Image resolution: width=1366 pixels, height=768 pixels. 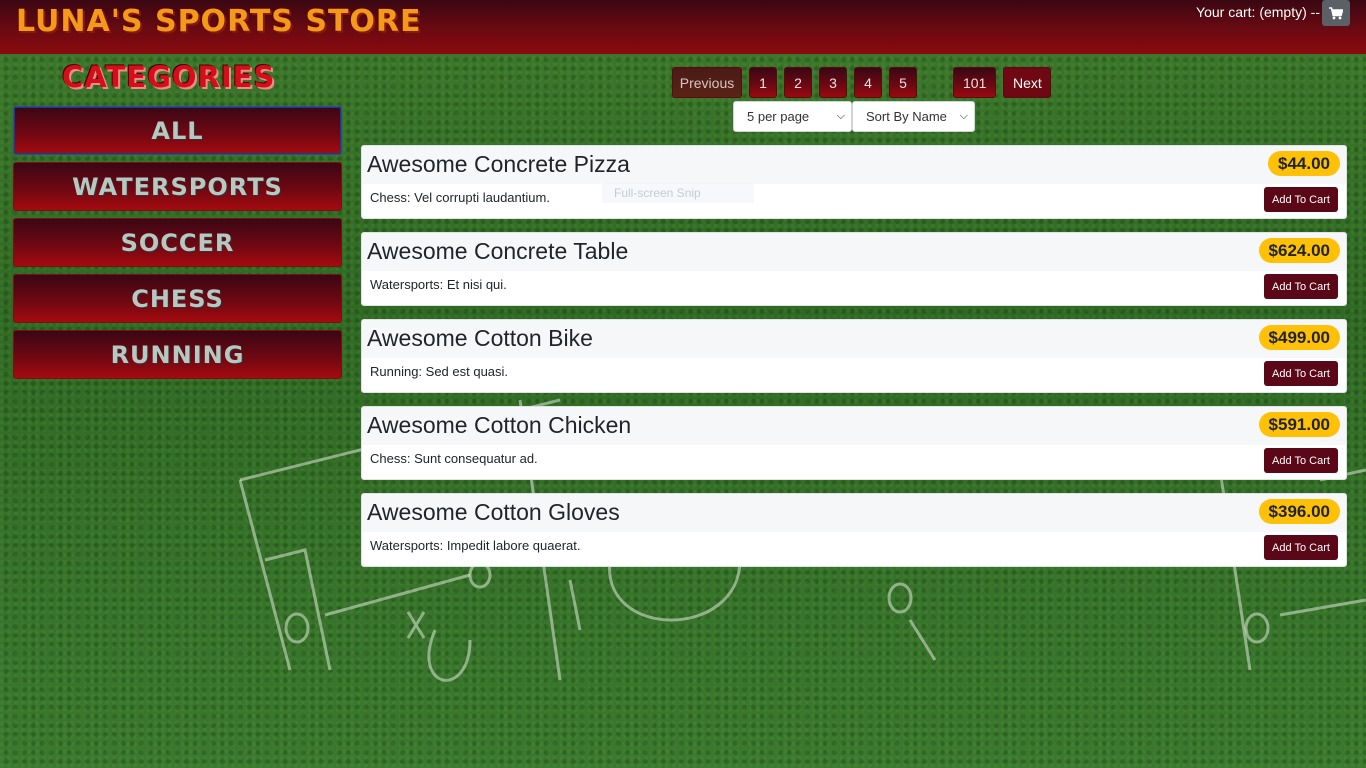 I want to click on category-chess-button: CHESS, so click(x=177, y=298).